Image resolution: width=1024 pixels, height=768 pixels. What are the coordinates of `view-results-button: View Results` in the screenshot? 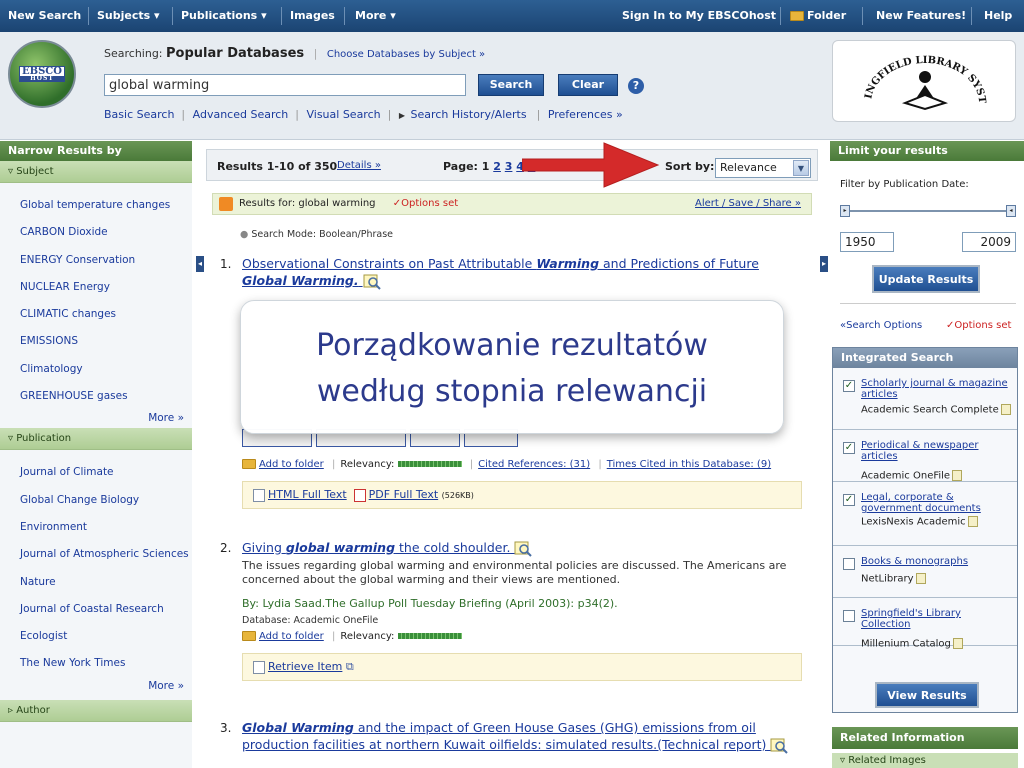 It's located at (927, 695).